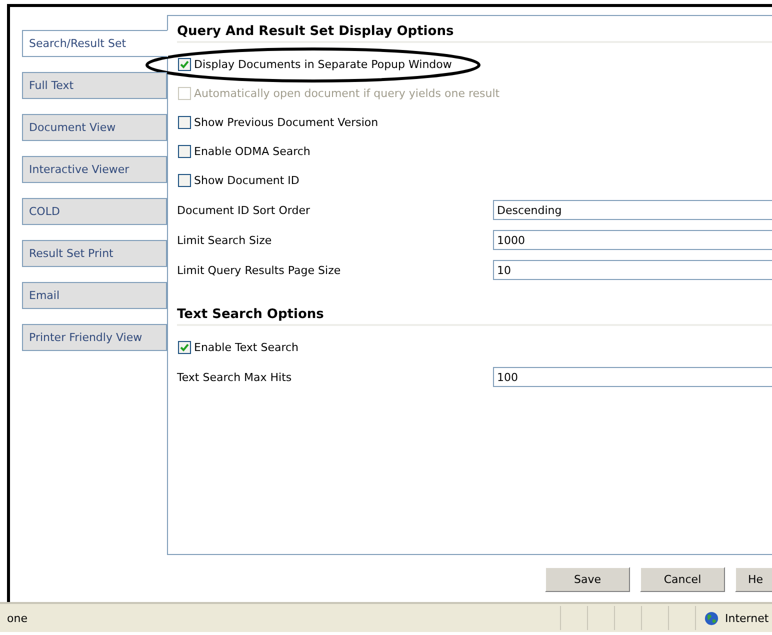  Describe the element at coordinates (252, 151) in the screenshot. I see `checkbox-label: Enable ODMA Search` at that location.